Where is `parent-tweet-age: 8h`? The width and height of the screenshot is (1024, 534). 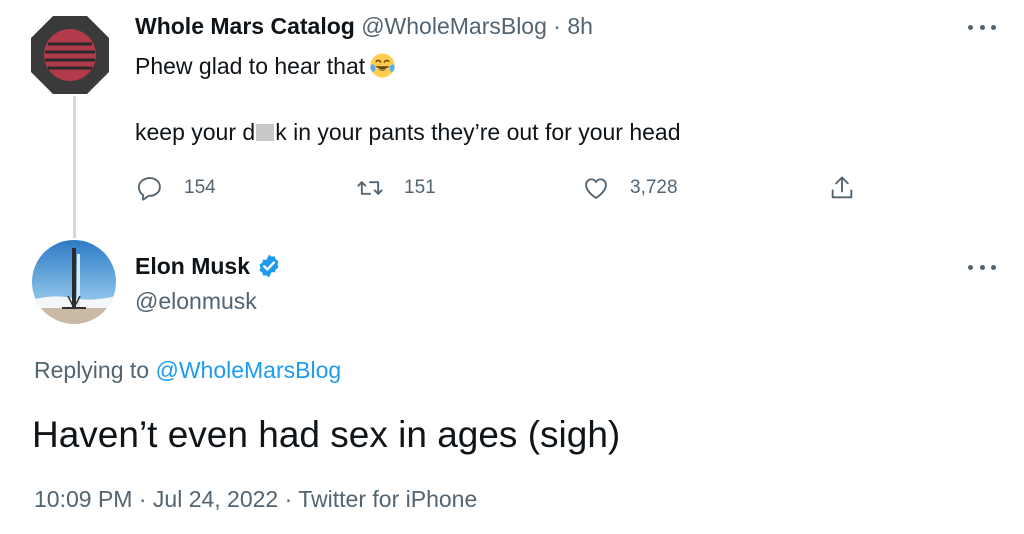
parent-tweet-age: 8h is located at coordinates (580, 26).